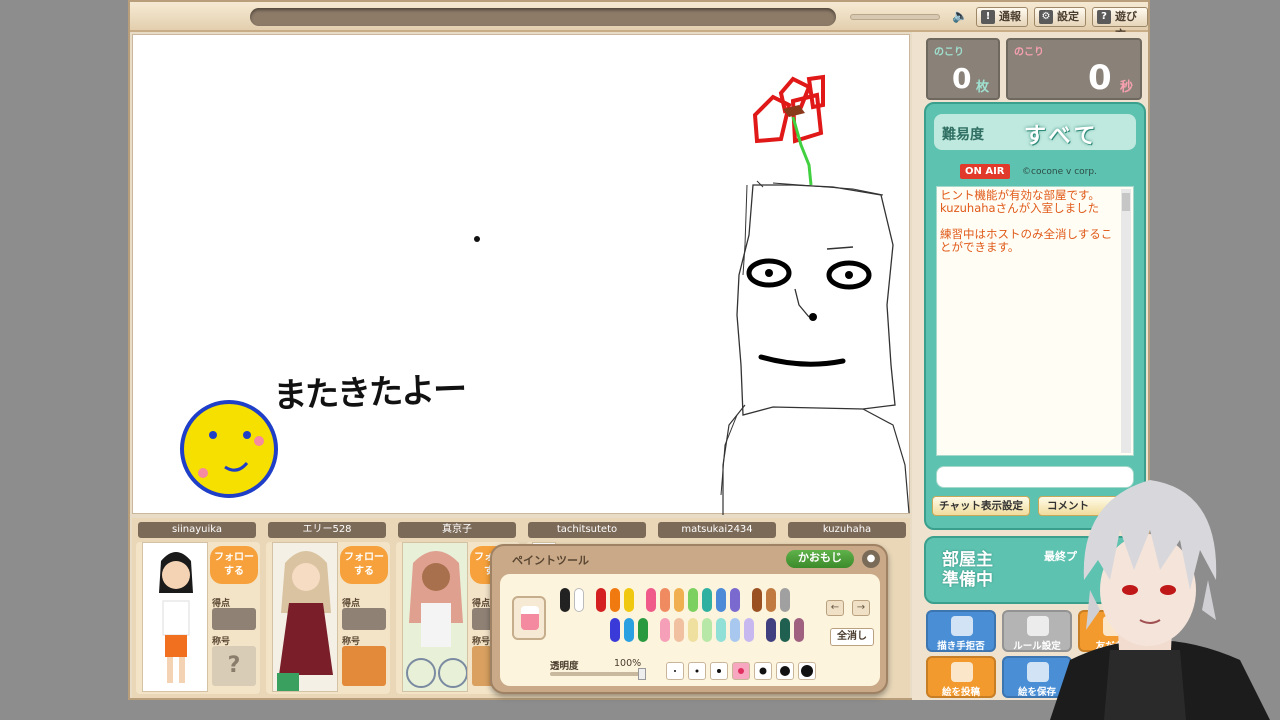 Image resolution: width=1280 pixels, height=720 pixels. I want to click on paint-tool-body: ← → 全消し 透明度 100%, so click(690, 630).